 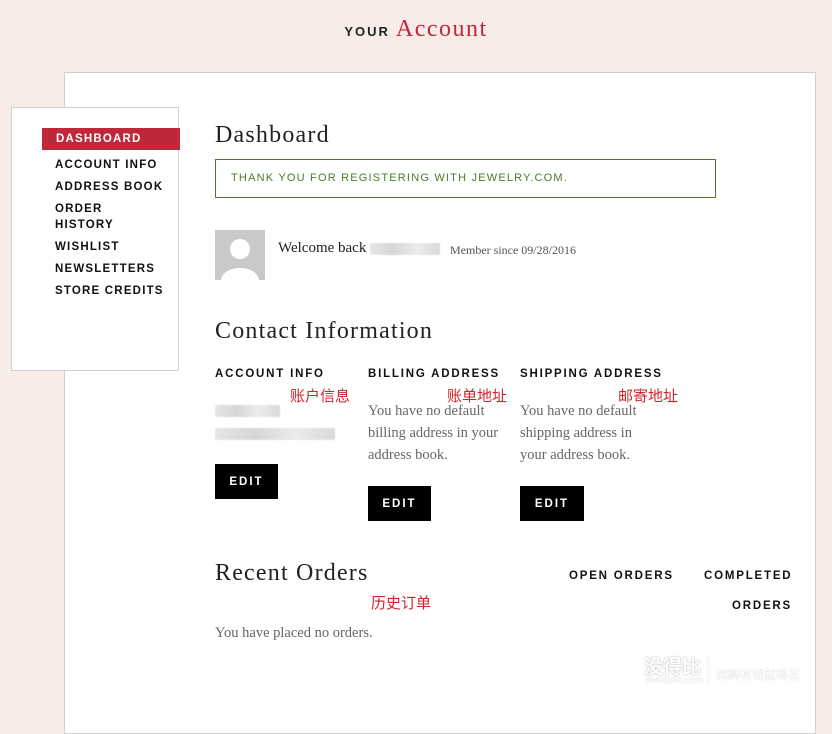 I want to click on sidebar-item-address-book: ADDRESS BOOK, so click(x=103, y=187).